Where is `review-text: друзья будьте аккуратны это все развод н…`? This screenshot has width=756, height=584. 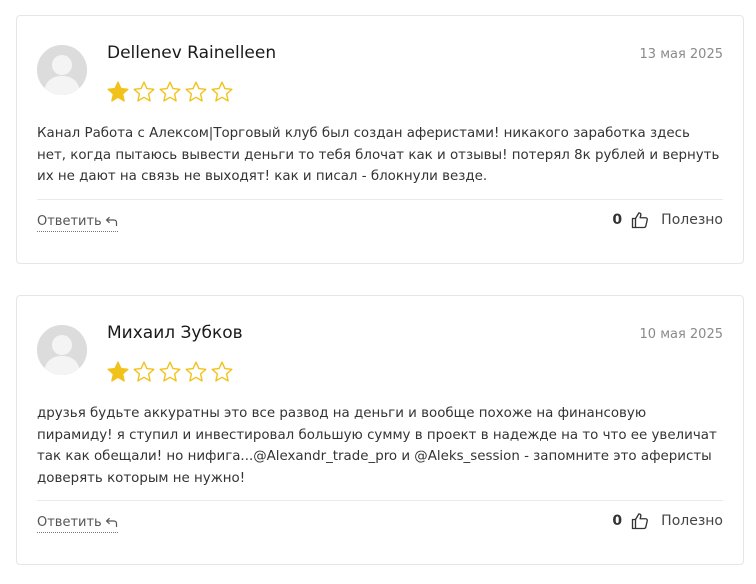 review-text: друзья будьте аккуратны это все развод н… is located at coordinates (377, 446).